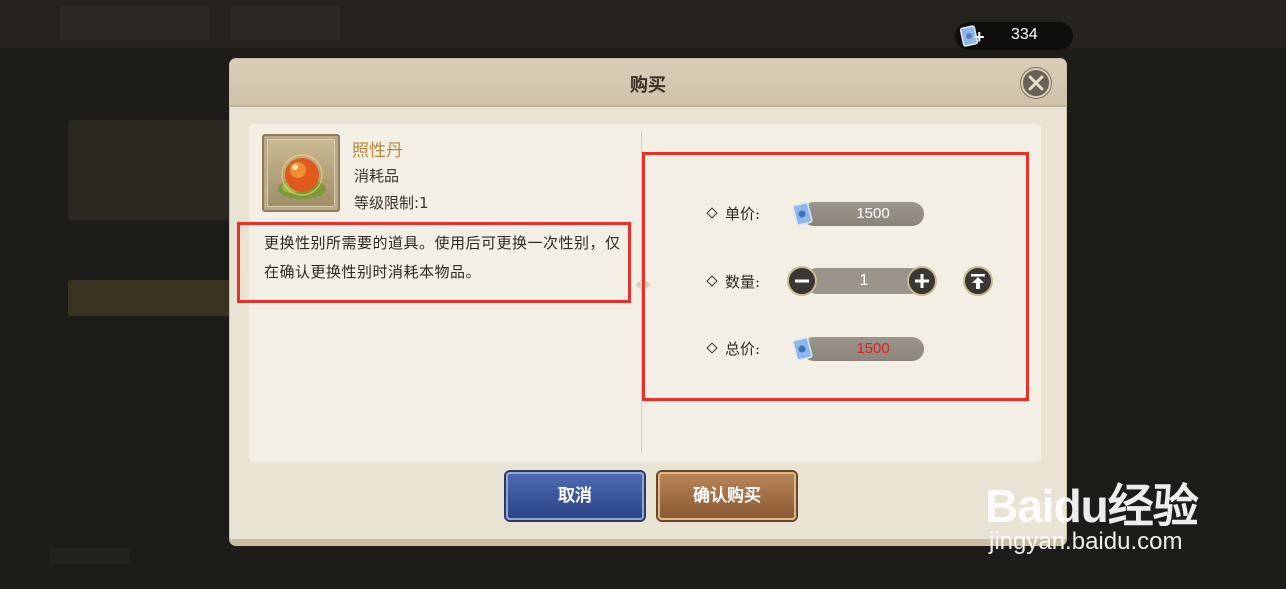 This screenshot has width=1286, height=589. Describe the element at coordinates (302, 176) in the screenshot. I see `elixir-orb-icon` at that location.